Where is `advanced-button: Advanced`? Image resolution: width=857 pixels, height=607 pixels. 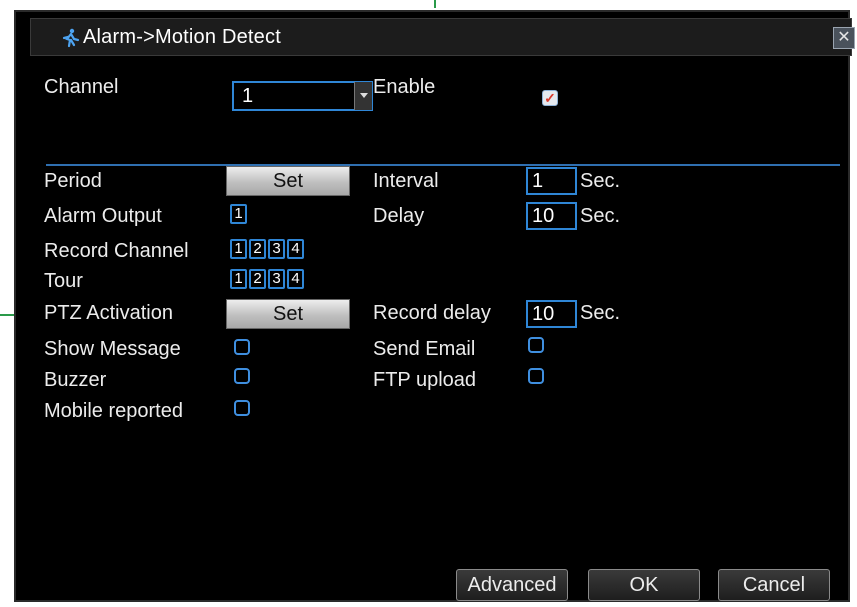
advanced-button: Advanced is located at coordinates (512, 585).